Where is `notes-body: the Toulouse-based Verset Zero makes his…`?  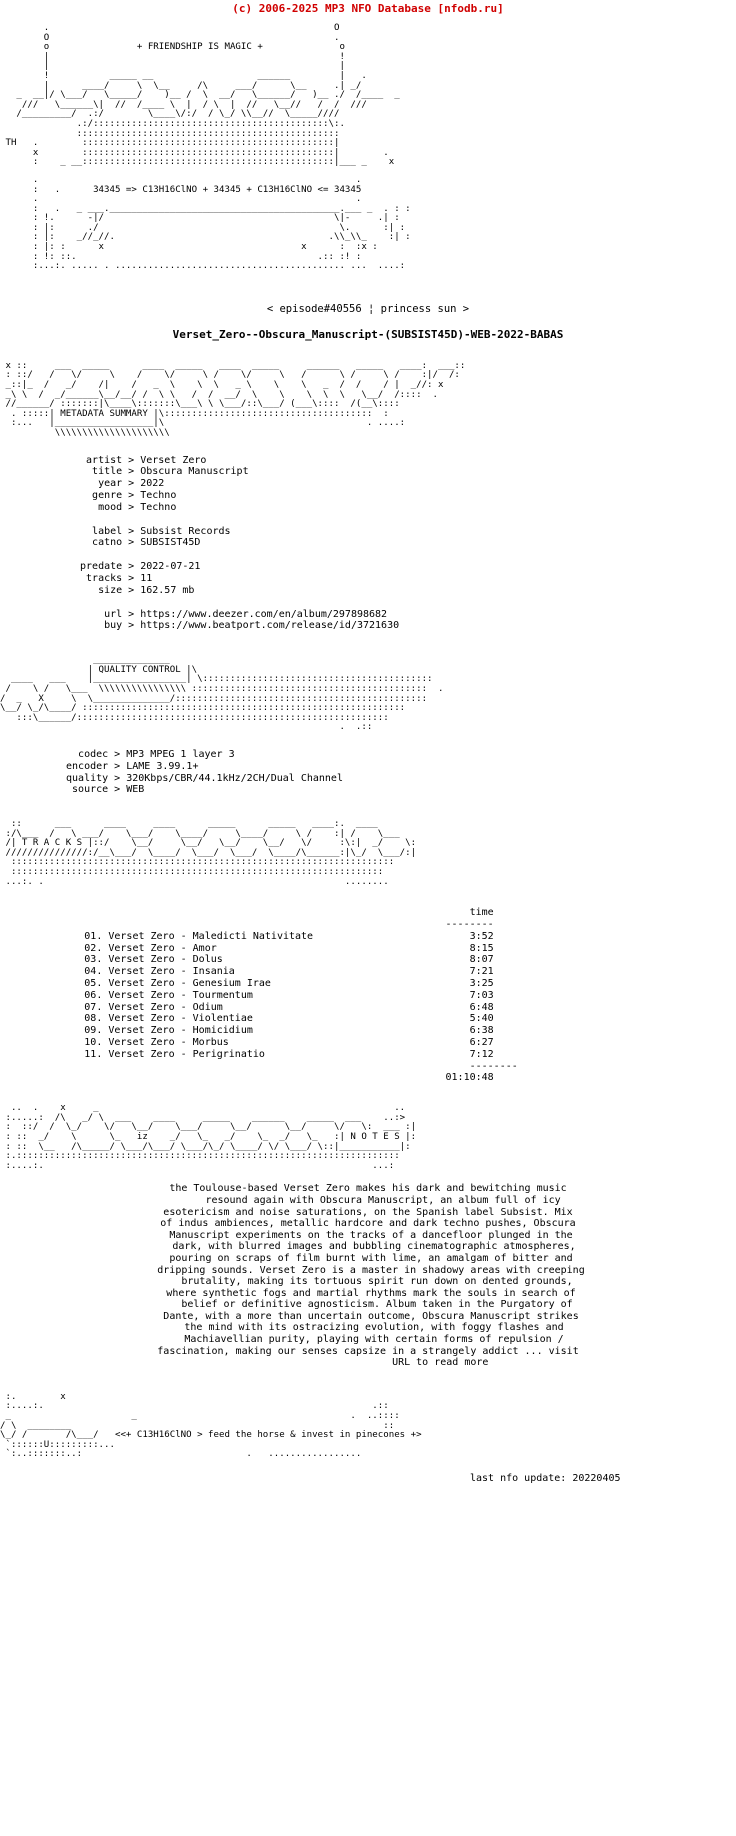 notes-body: the Toulouse-based Verset Zero makes his… is located at coordinates (371, 1276).